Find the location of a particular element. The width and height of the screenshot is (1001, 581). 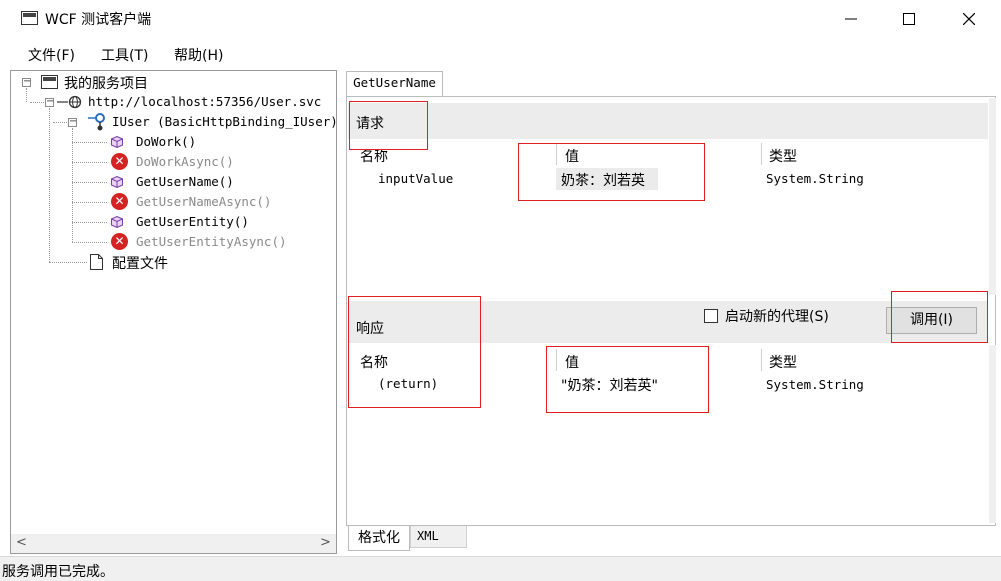

maximize-button is located at coordinates (909, 18).